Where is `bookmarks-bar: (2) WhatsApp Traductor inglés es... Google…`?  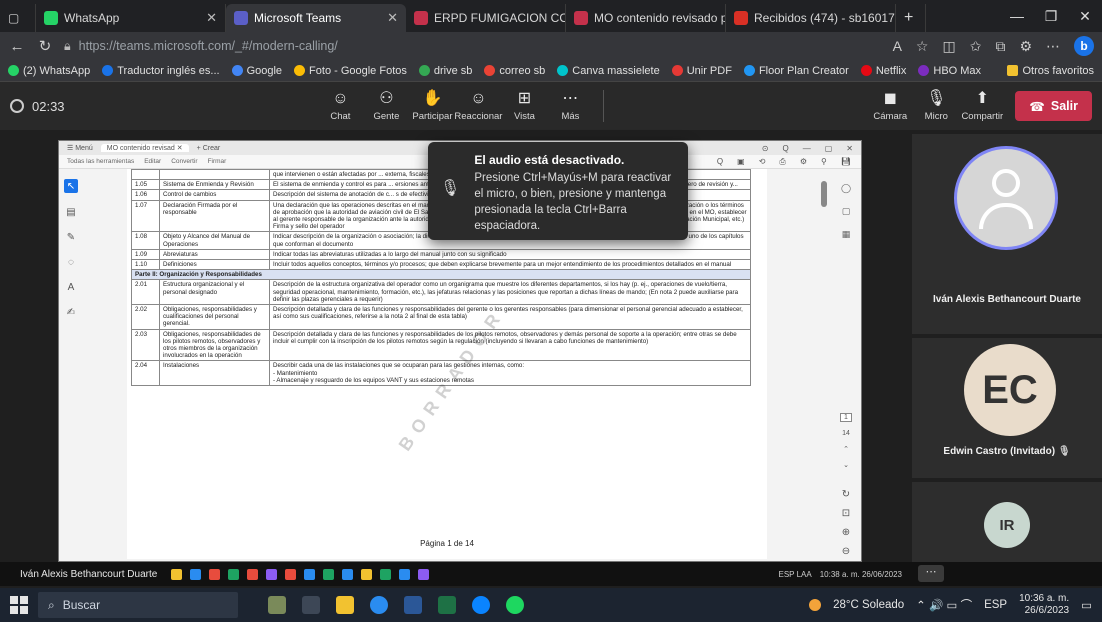 bookmarks-bar: (2) WhatsApp Traductor inglés es... Google… is located at coordinates (551, 71).